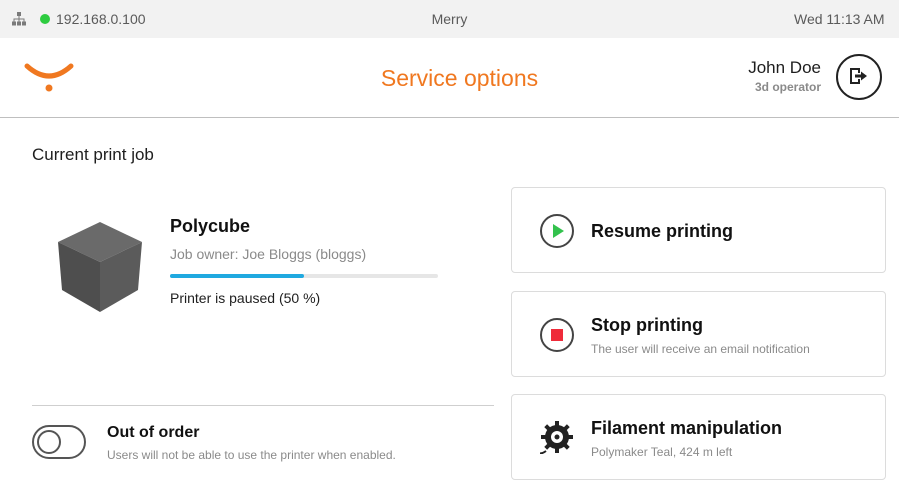  Describe the element at coordinates (839, 19) in the screenshot. I see `clock: Wed 11:13 AM` at that location.